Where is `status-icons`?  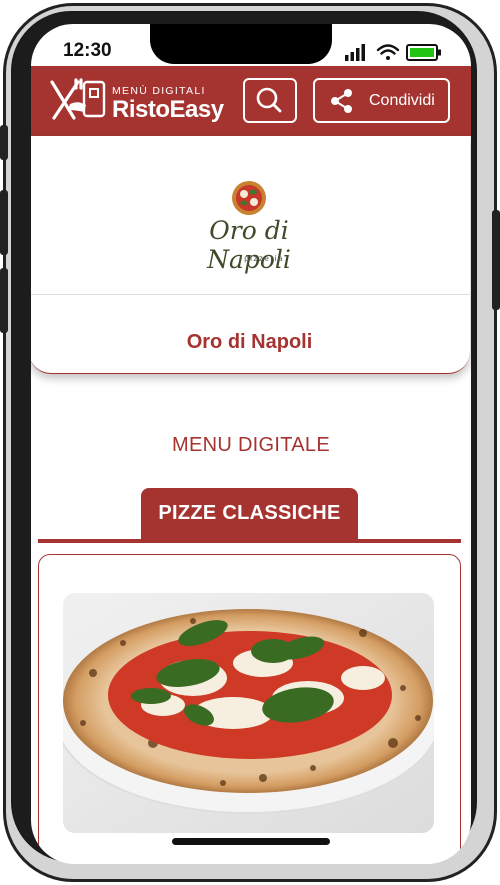
status-icons is located at coordinates (393, 52).